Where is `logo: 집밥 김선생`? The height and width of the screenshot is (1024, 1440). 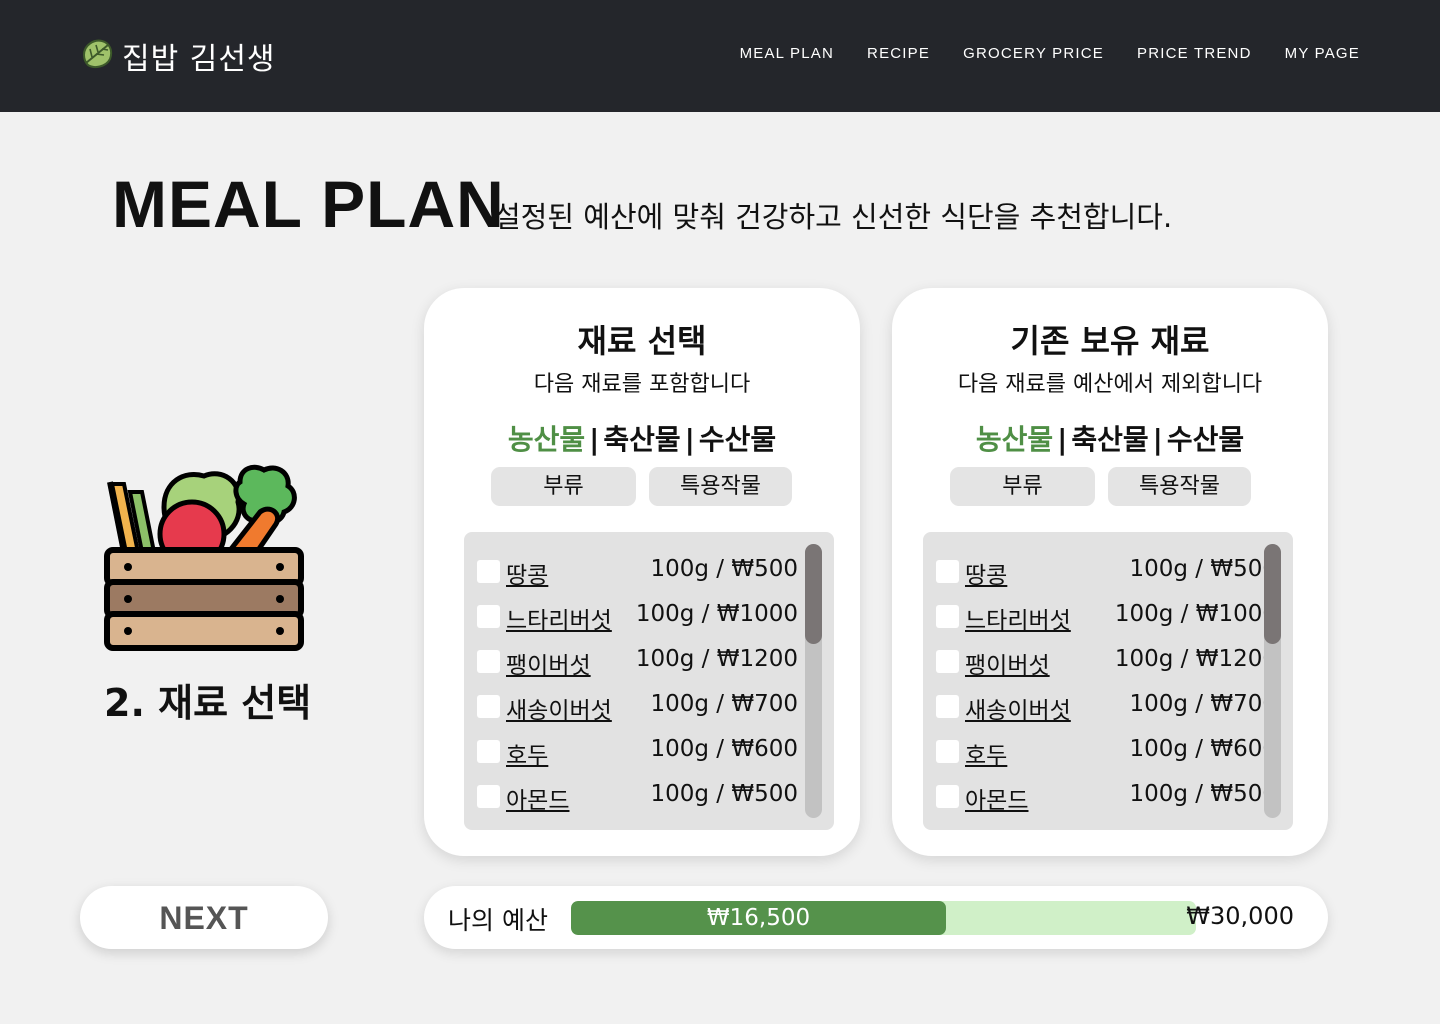 logo: 집밥 김선생 is located at coordinates (178, 56).